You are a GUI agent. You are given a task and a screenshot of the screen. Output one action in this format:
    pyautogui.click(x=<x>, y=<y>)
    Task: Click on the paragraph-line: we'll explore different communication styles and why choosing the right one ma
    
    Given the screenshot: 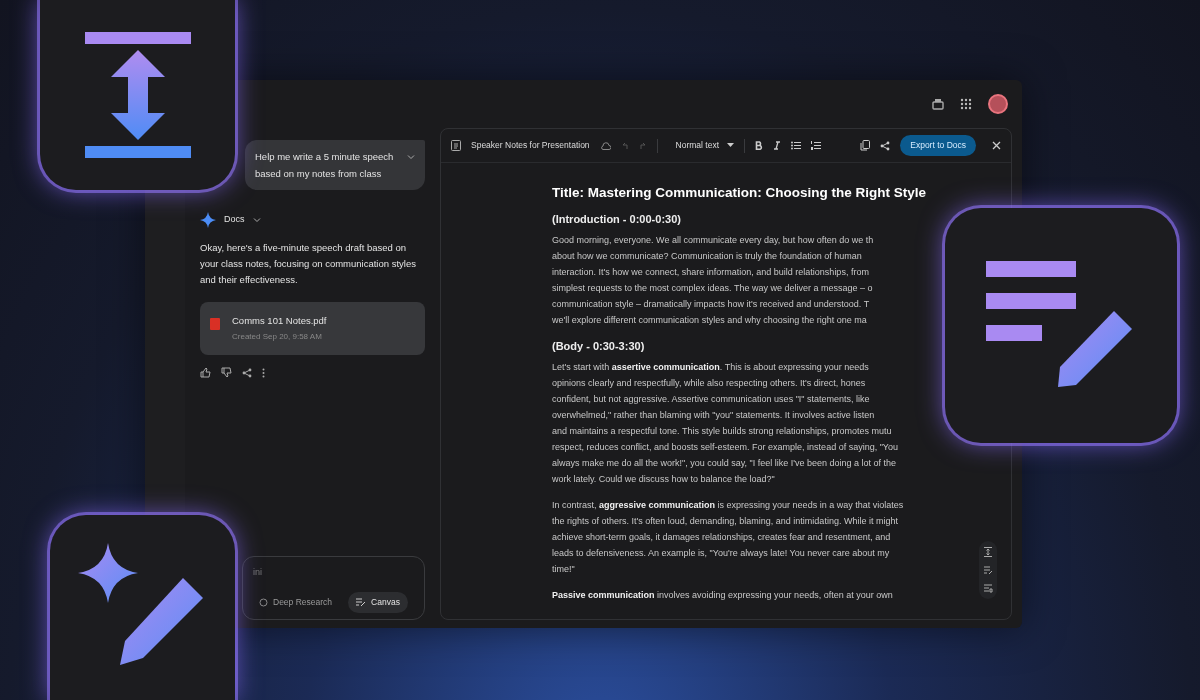 What is the action you would take?
    pyautogui.click(x=709, y=320)
    